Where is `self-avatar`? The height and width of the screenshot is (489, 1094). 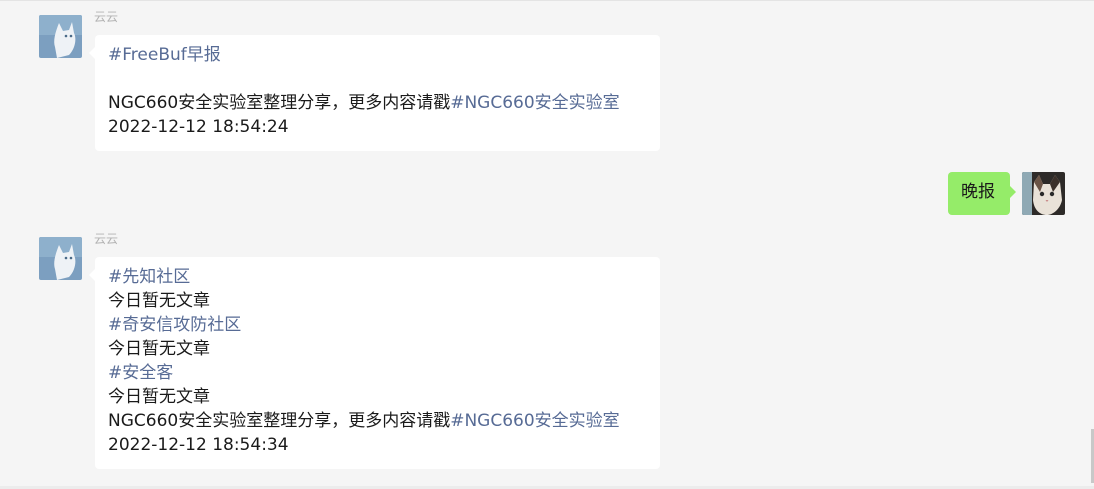
self-avatar is located at coordinates (1043, 193).